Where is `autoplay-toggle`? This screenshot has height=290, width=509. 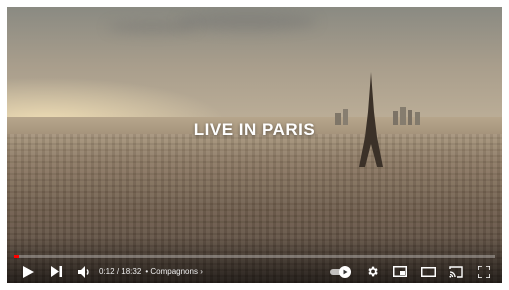
autoplay-toggle is located at coordinates (341, 272).